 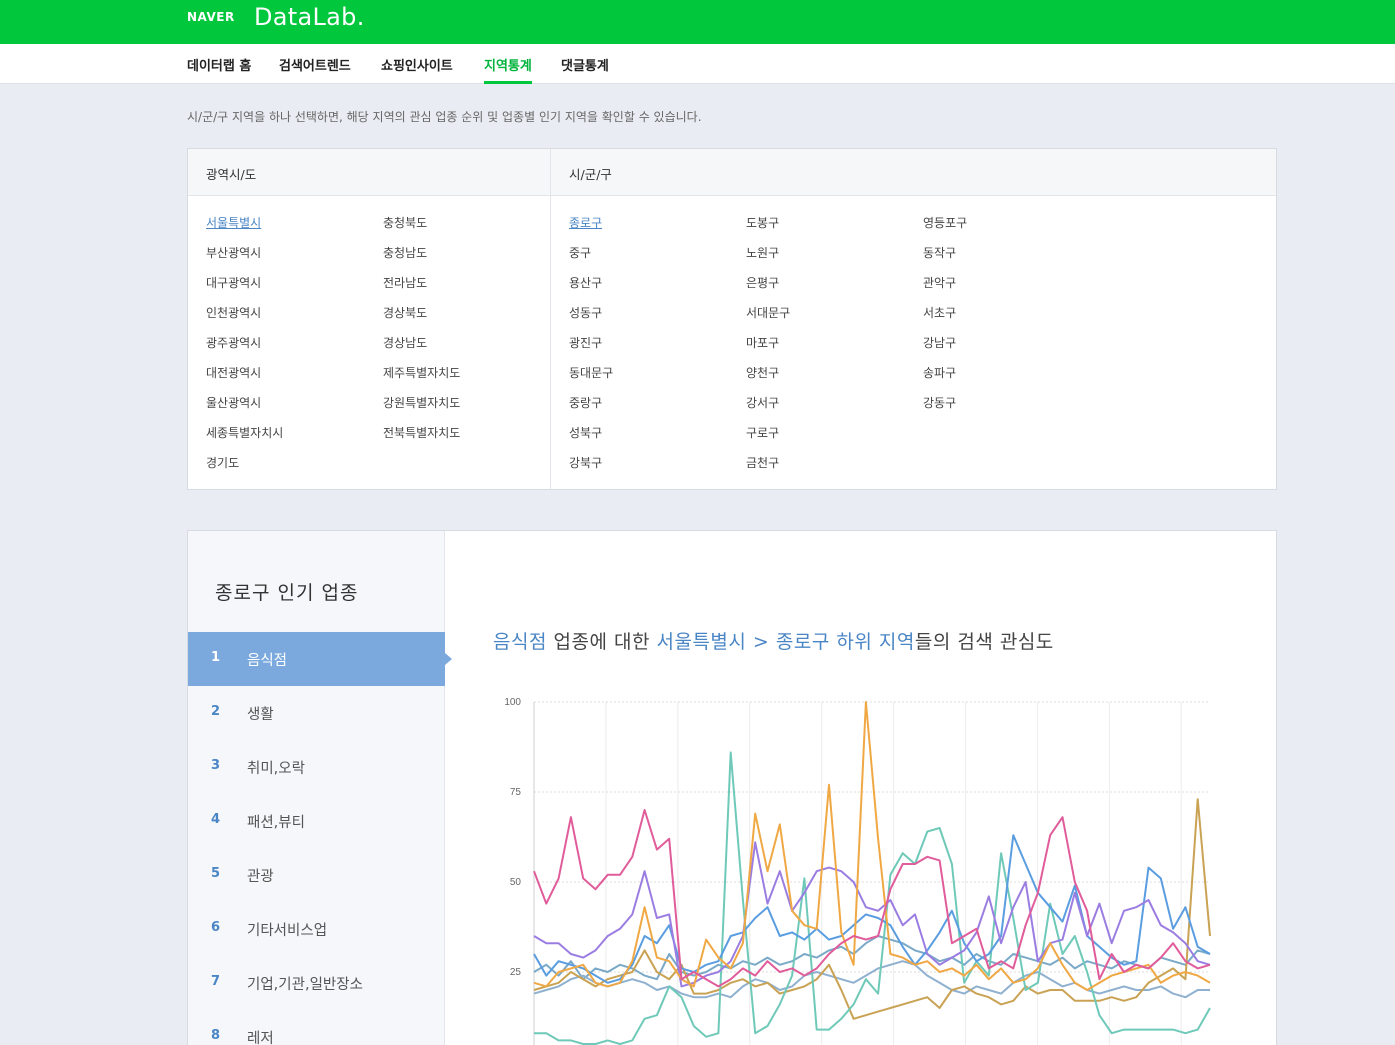 What do you see at coordinates (320, 659) in the screenshot?
I see `ranking-item: 1 음식점` at bounding box center [320, 659].